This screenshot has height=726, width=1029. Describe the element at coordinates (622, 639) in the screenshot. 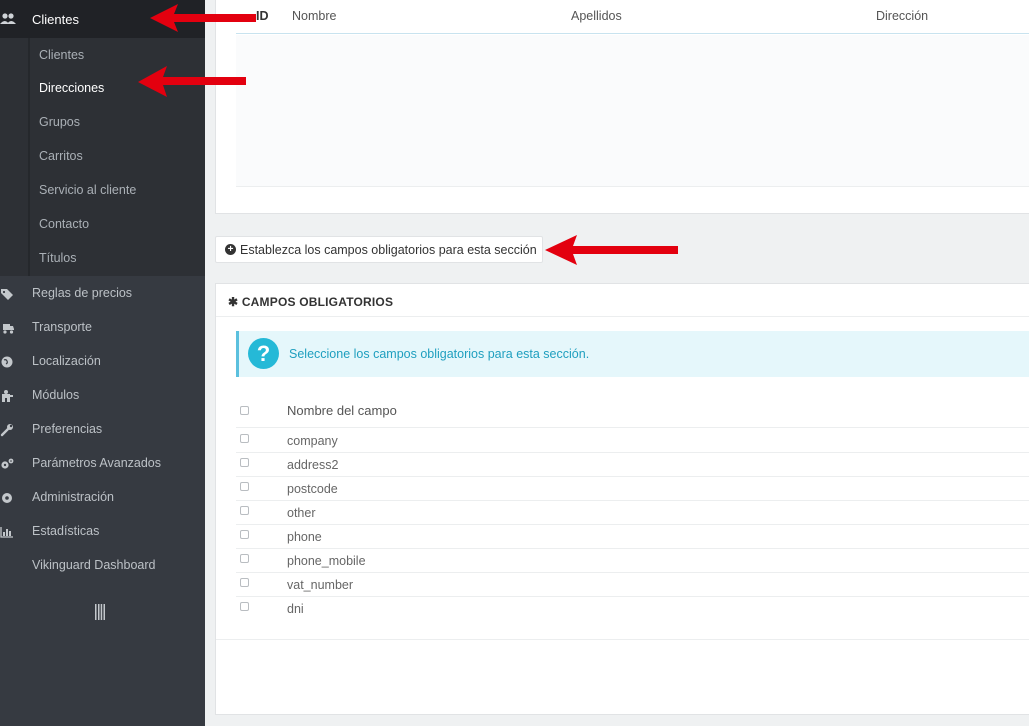

I see `panel-footer-divider` at that location.